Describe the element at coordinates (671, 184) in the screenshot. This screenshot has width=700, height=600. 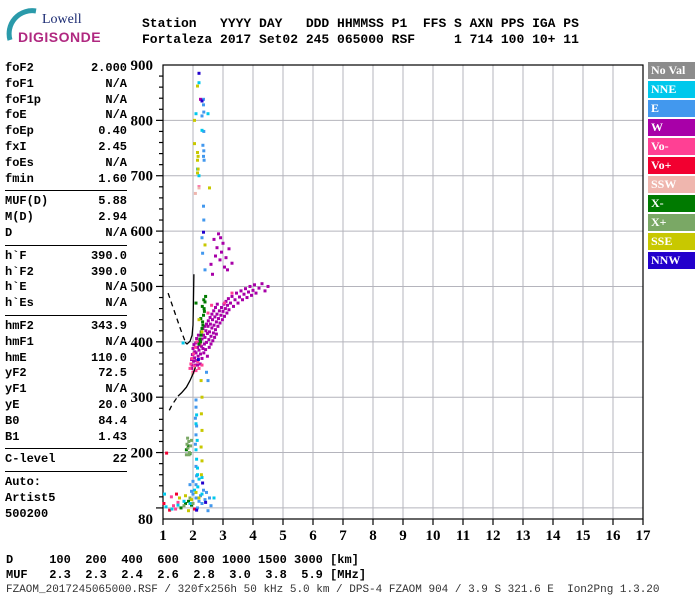
I see `legend-item: SSW` at that location.